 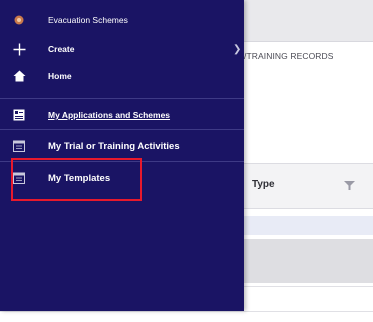 What do you see at coordinates (289, 56) in the screenshot?
I see `breadcrumb: /TRAINING RECORDS` at bounding box center [289, 56].